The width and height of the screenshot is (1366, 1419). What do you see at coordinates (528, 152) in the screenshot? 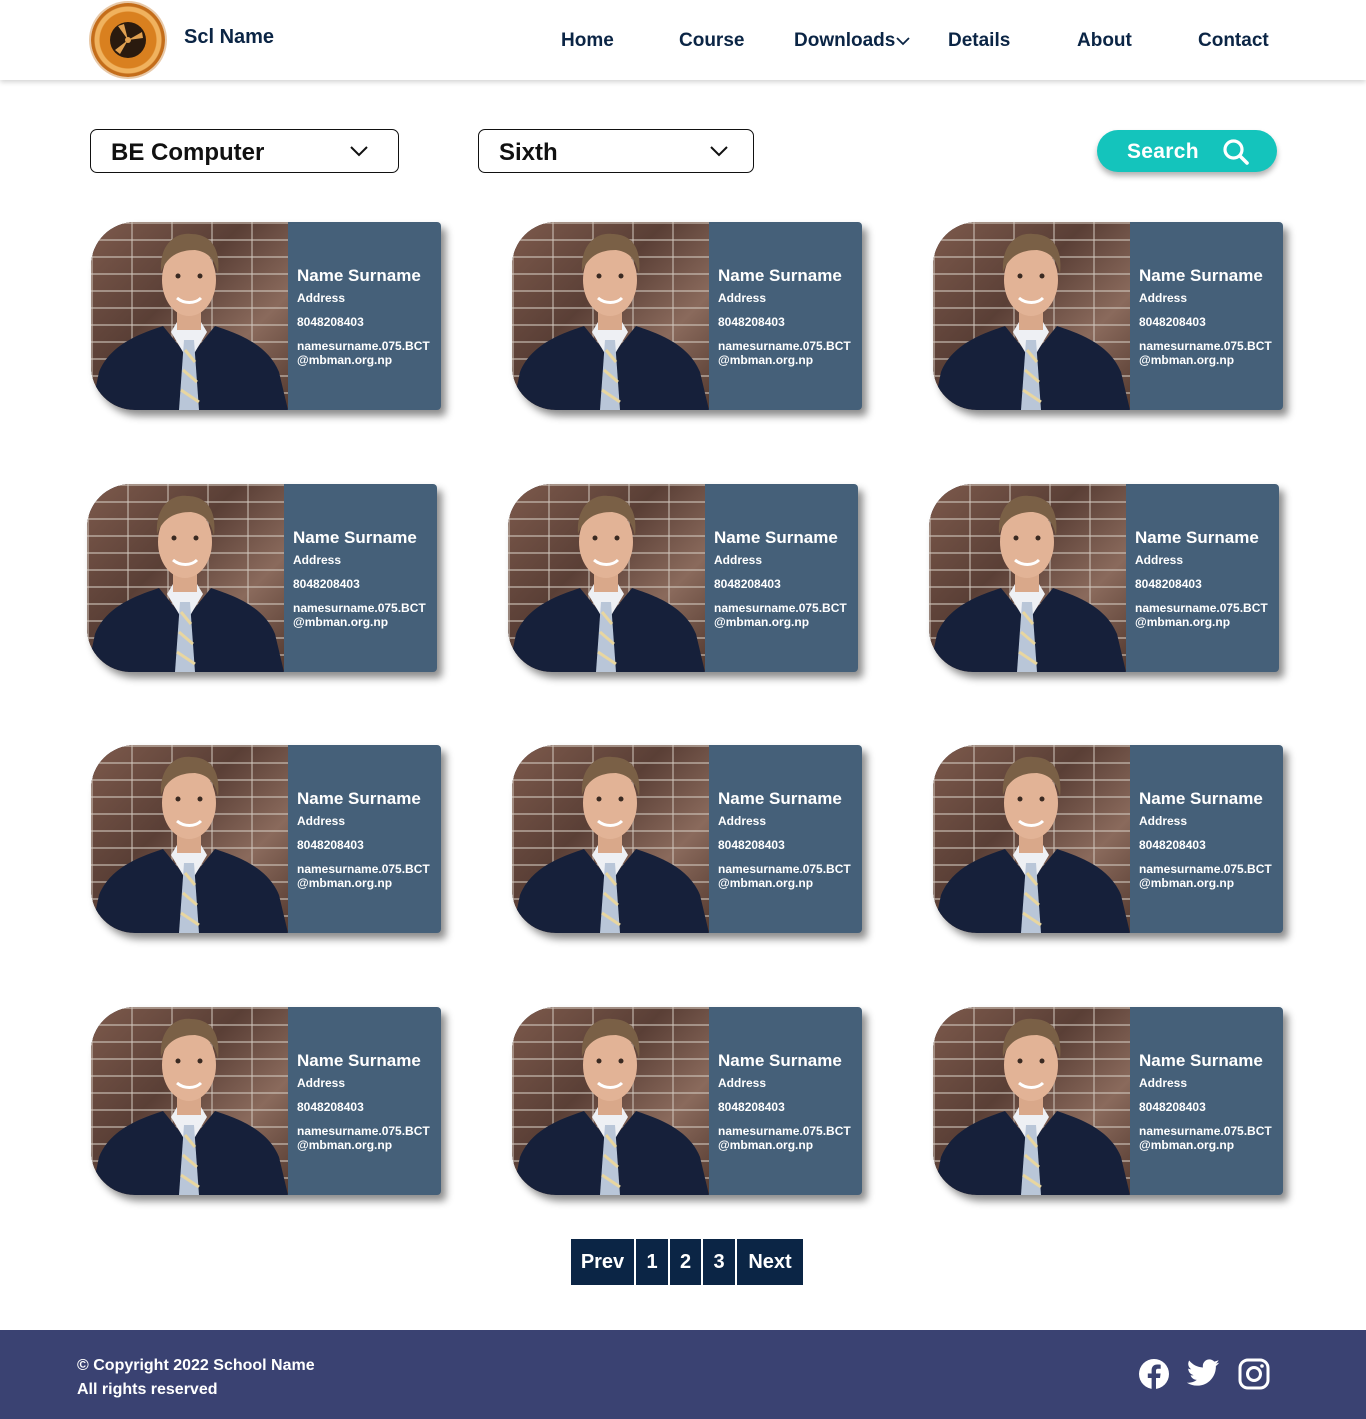
I see `semester-select-value: Sixth` at bounding box center [528, 152].